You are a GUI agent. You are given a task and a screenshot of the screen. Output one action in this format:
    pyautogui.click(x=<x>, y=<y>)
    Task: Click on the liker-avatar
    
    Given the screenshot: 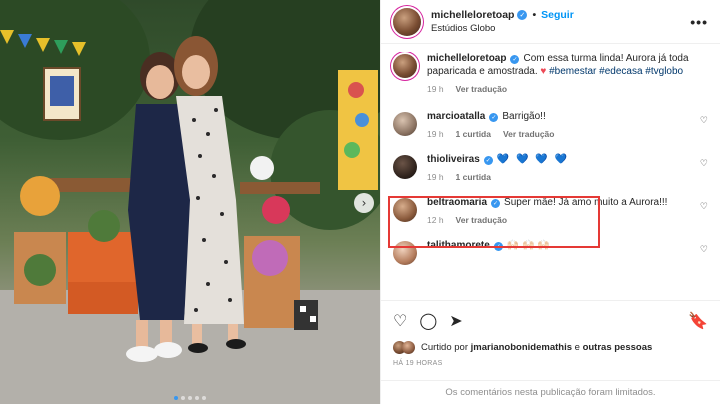 What is the action you would take?
    pyautogui.click(x=408, y=347)
    